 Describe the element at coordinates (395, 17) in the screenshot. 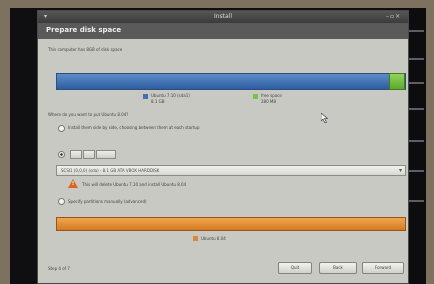

I see `window-controls: –▫×` at that location.